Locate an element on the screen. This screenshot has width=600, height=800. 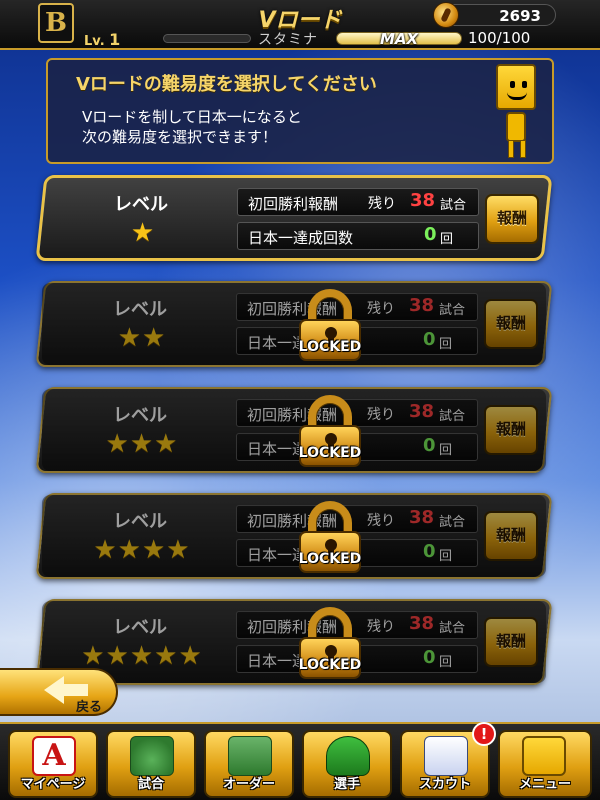
scout-icon is located at coordinates (446, 756).